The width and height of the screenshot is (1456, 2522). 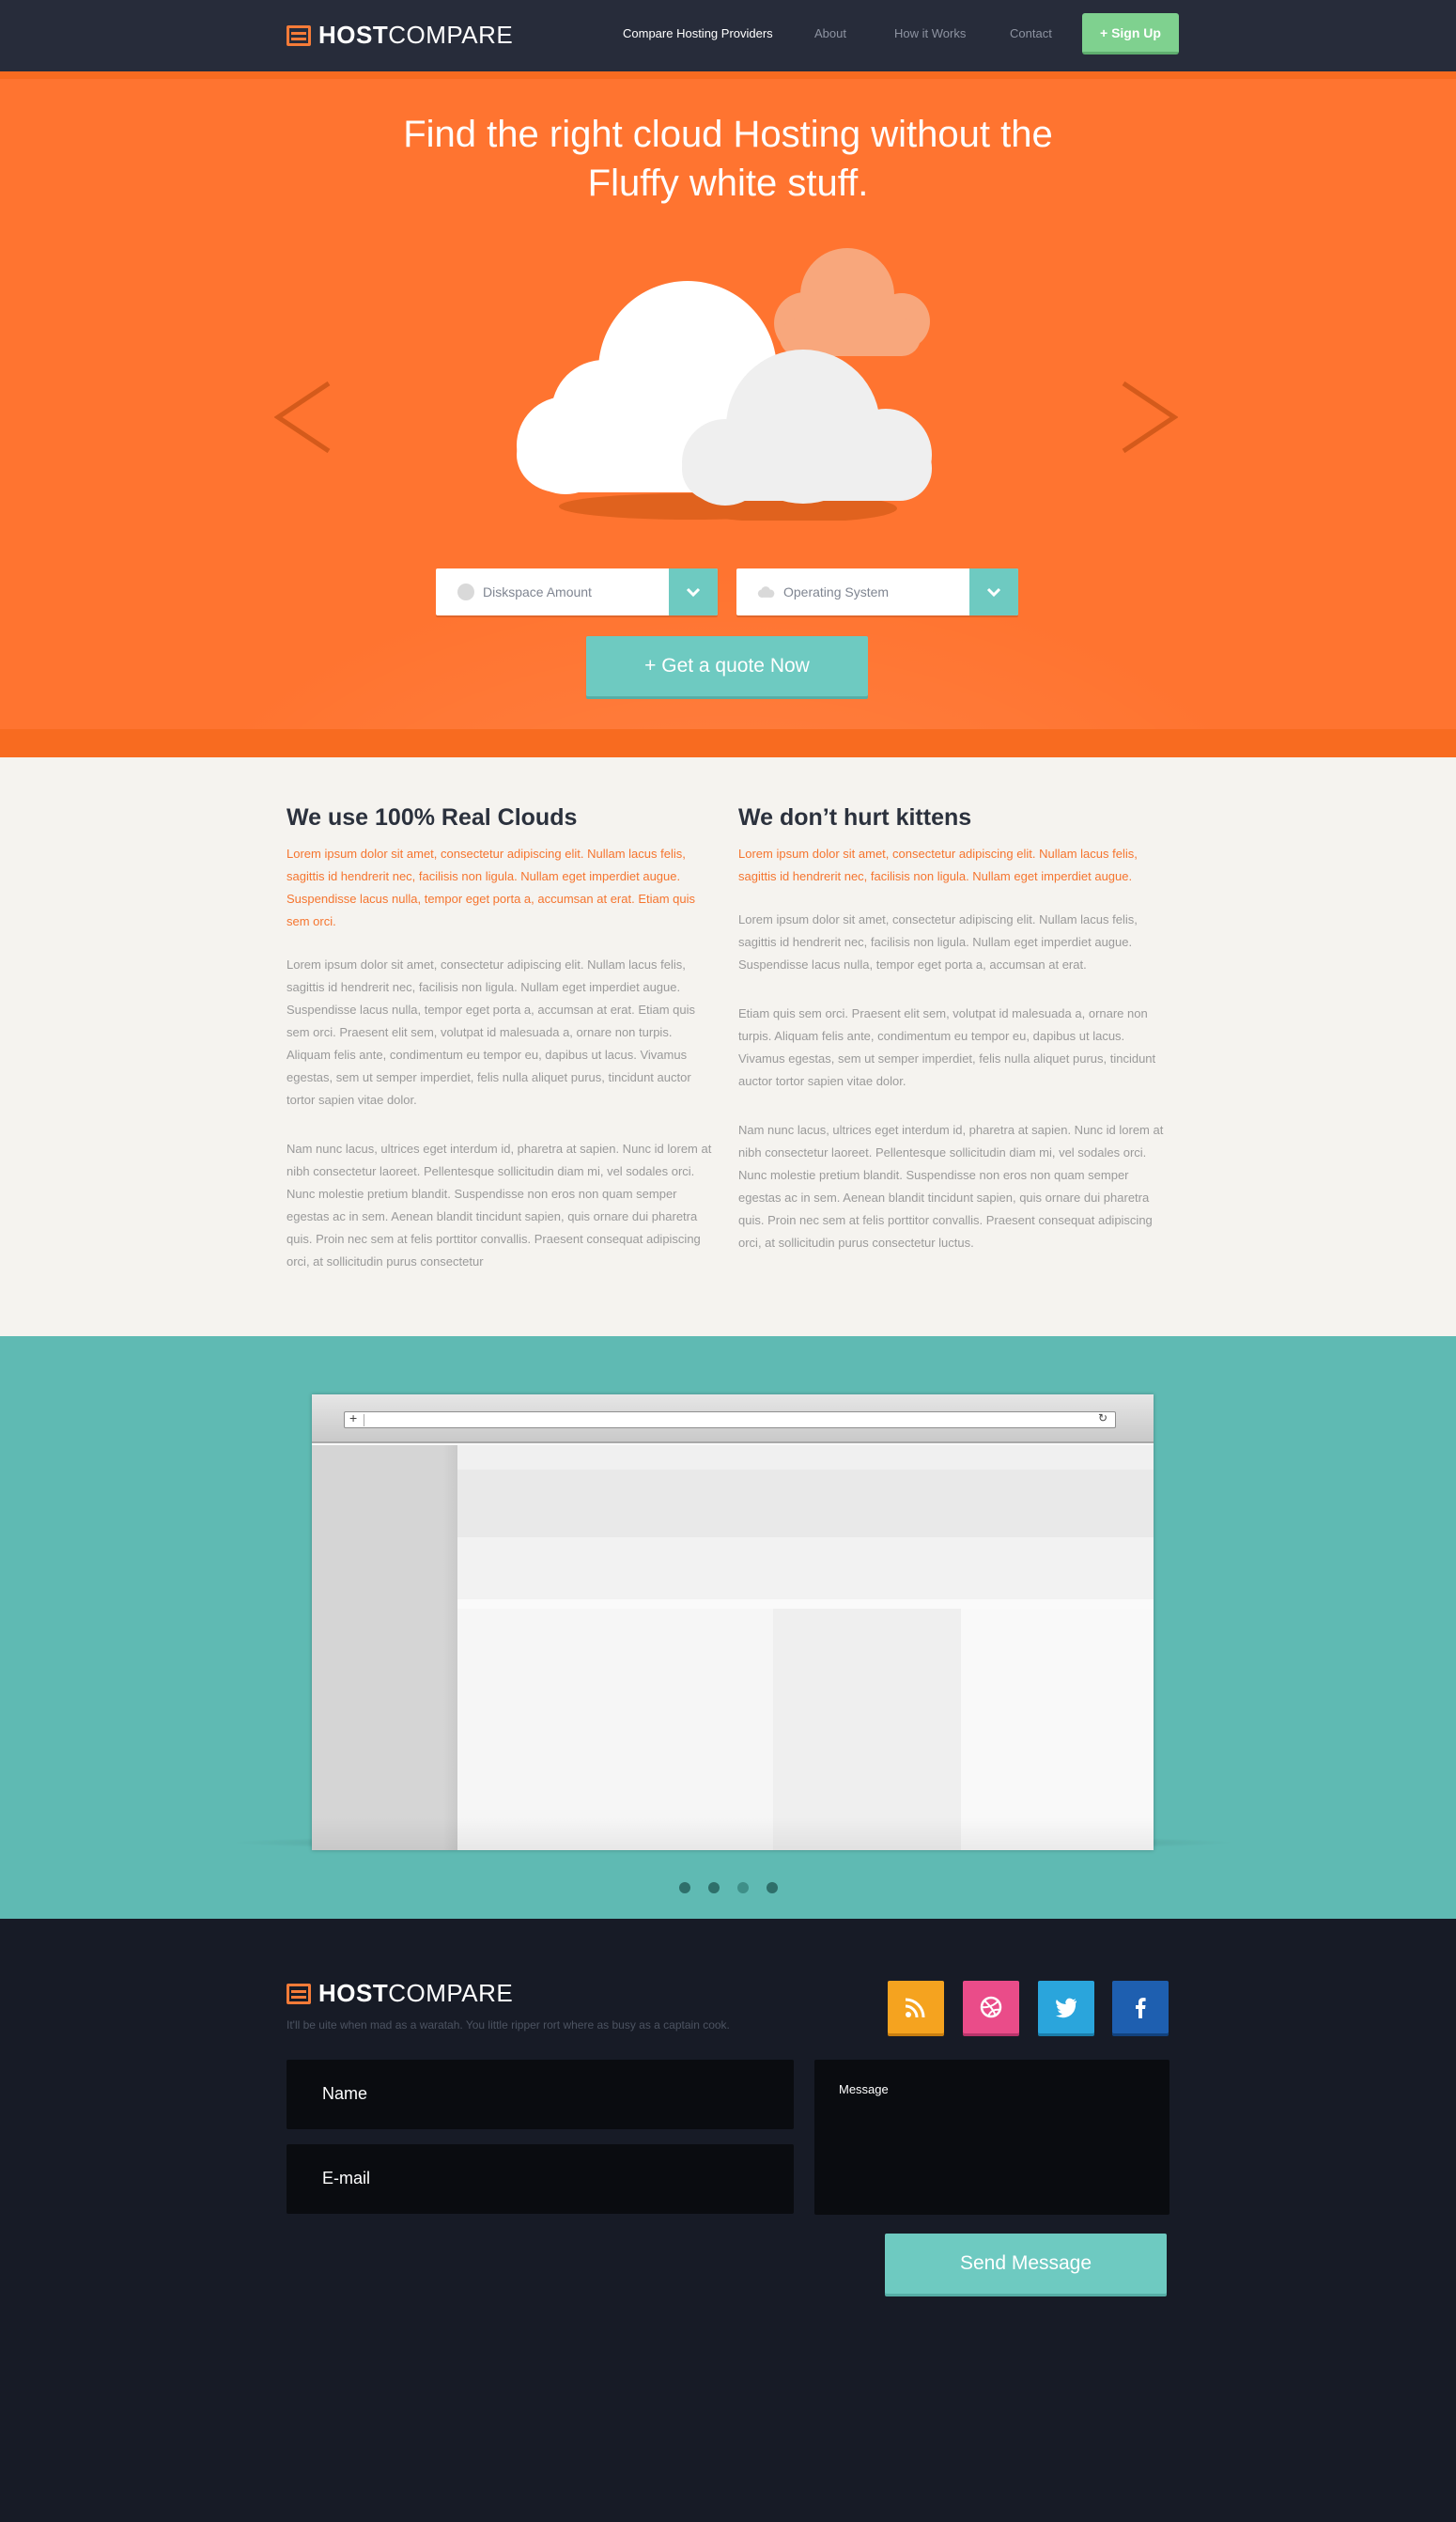 I want to click on cloud-icon, so click(x=724, y=385).